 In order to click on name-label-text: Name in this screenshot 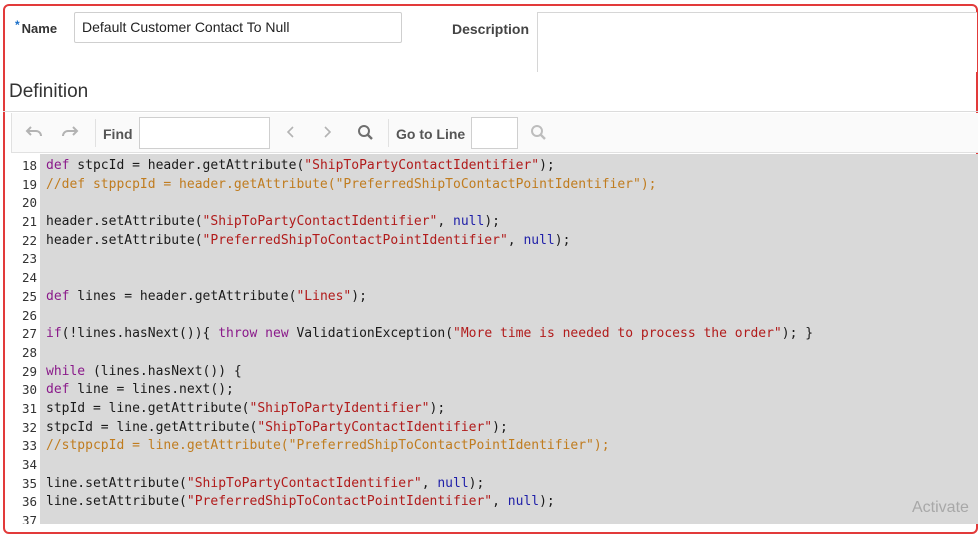, I will do `click(39, 28)`.